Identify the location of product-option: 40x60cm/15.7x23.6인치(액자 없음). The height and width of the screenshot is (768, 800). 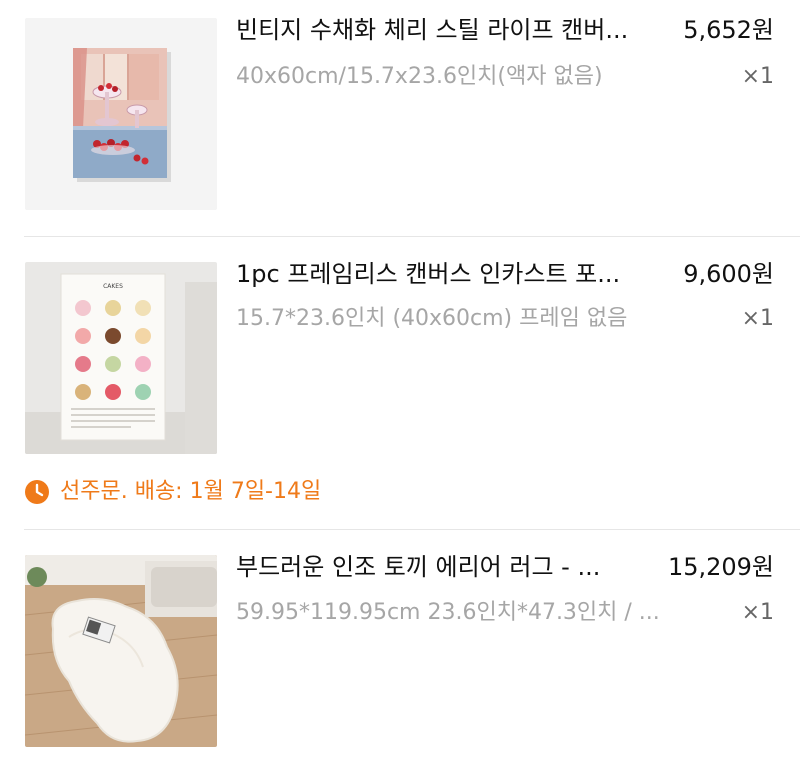
(419, 76).